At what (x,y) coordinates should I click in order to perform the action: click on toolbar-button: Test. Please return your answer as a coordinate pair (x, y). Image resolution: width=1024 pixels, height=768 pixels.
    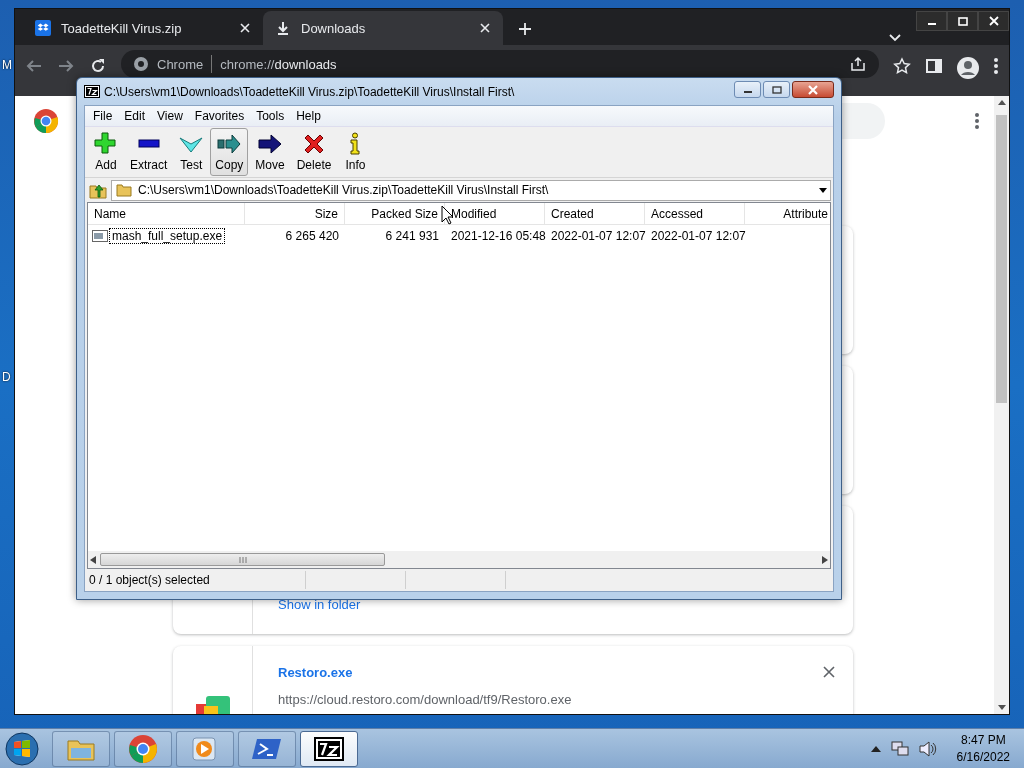
    Looking at the image, I should click on (191, 152).